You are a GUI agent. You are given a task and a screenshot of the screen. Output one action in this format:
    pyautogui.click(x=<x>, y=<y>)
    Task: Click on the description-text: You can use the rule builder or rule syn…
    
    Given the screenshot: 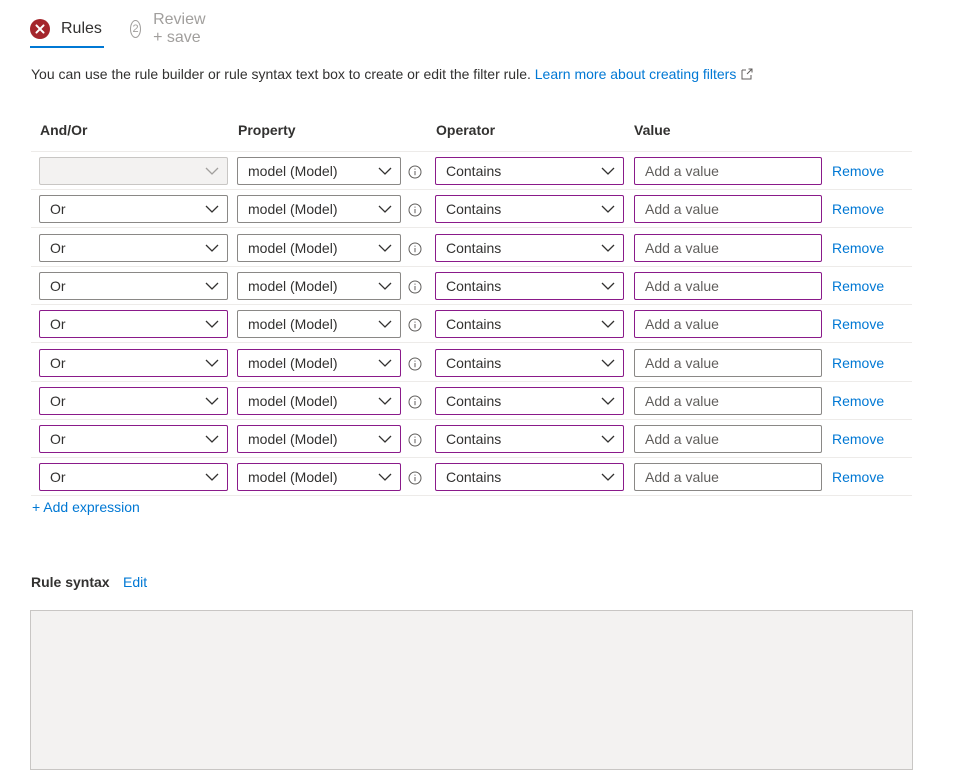 What is the action you would take?
    pyautogui.click(x=281, y=74)
    